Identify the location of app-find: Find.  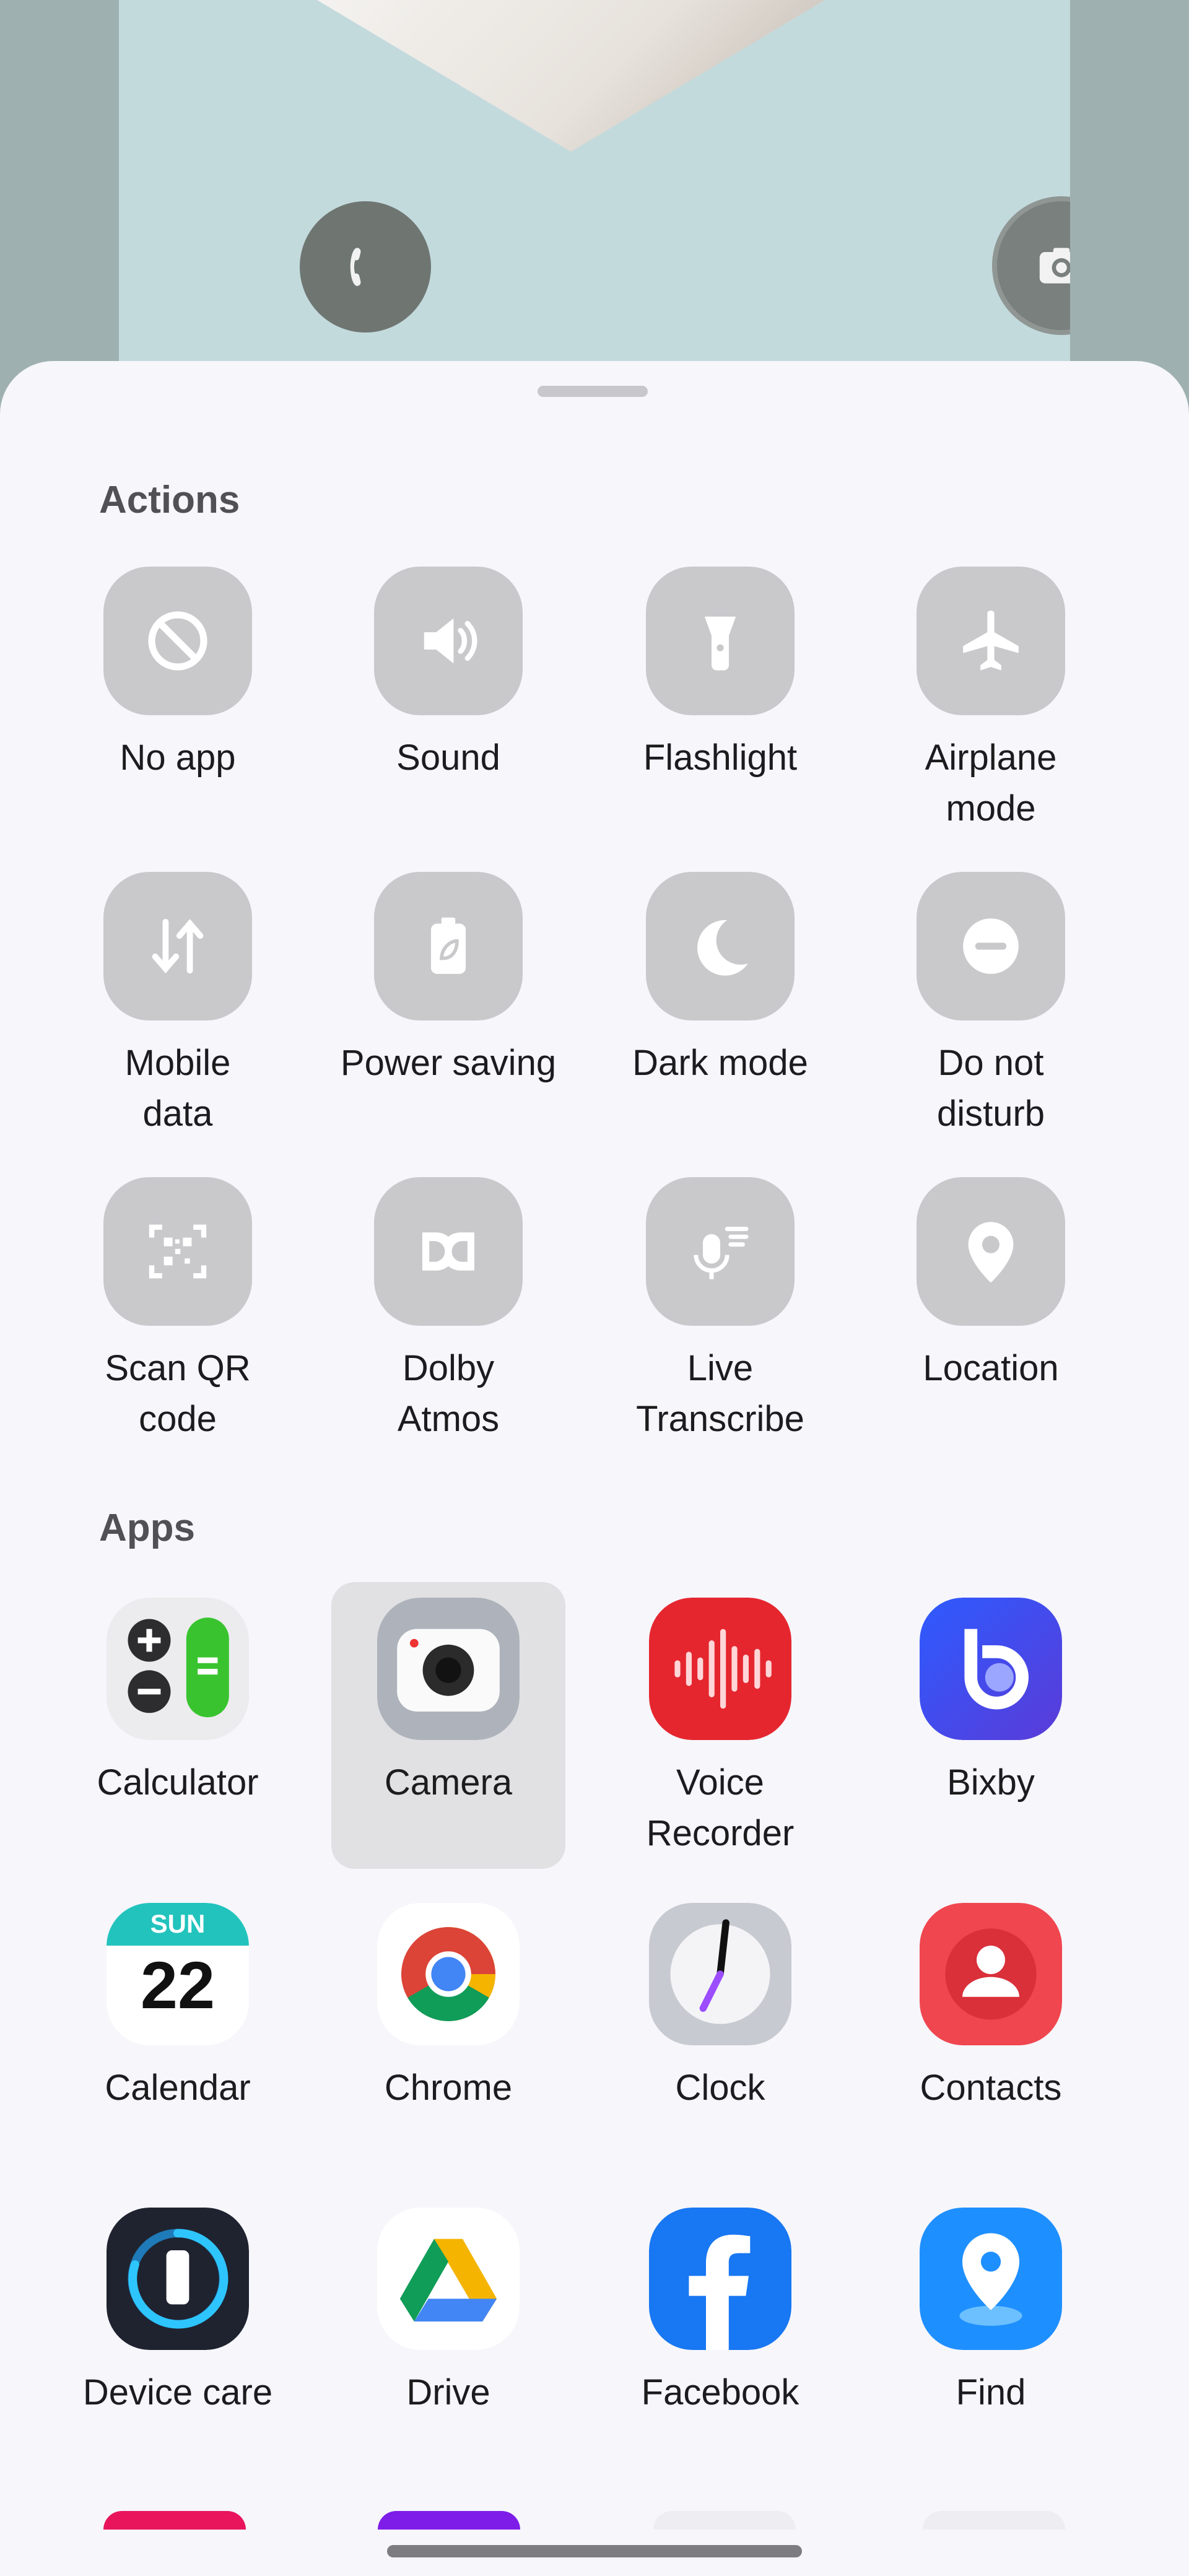
(991, 2313).